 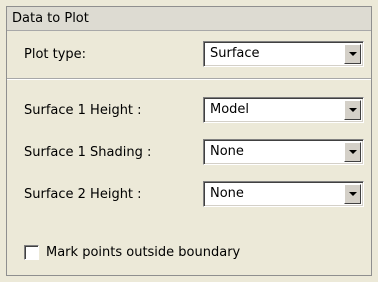 What do you see at coordinates (283, 54) in the screenshot?
I see `plot-type-dropdown: Surface` at bounding box center [283, 54].